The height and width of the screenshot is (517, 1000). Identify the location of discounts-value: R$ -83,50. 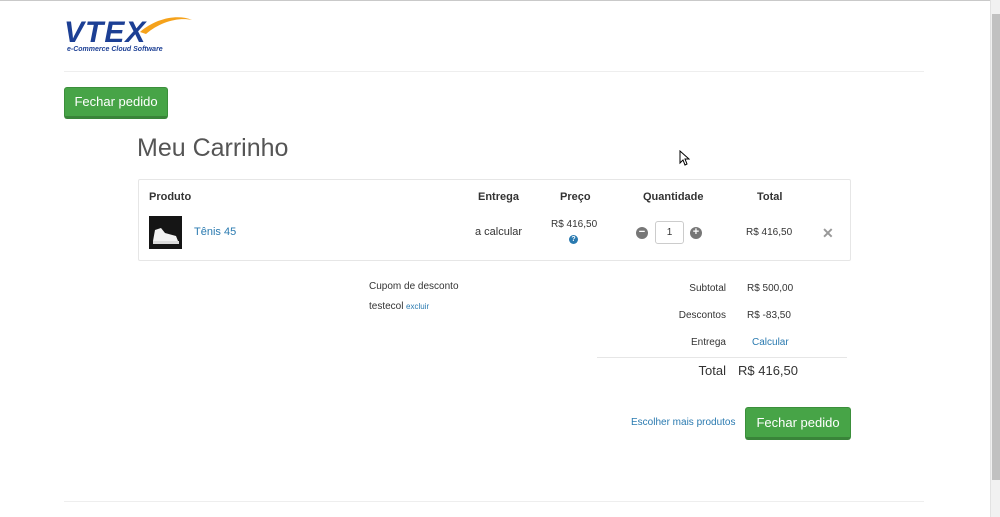
(769, 315).